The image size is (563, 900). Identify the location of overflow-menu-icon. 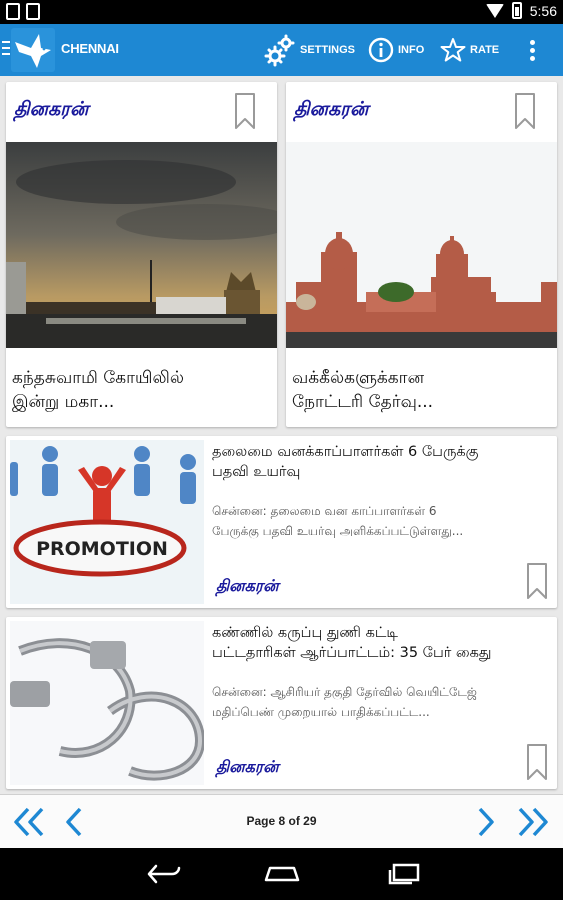
(533, 52).